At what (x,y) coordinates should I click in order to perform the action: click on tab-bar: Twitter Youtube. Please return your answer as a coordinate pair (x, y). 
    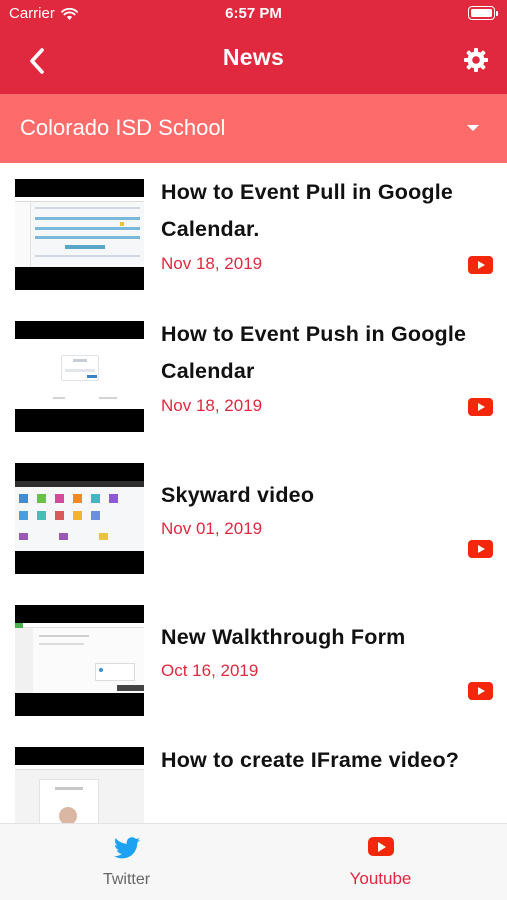
    Looking at the image, I should click on (253, 861).